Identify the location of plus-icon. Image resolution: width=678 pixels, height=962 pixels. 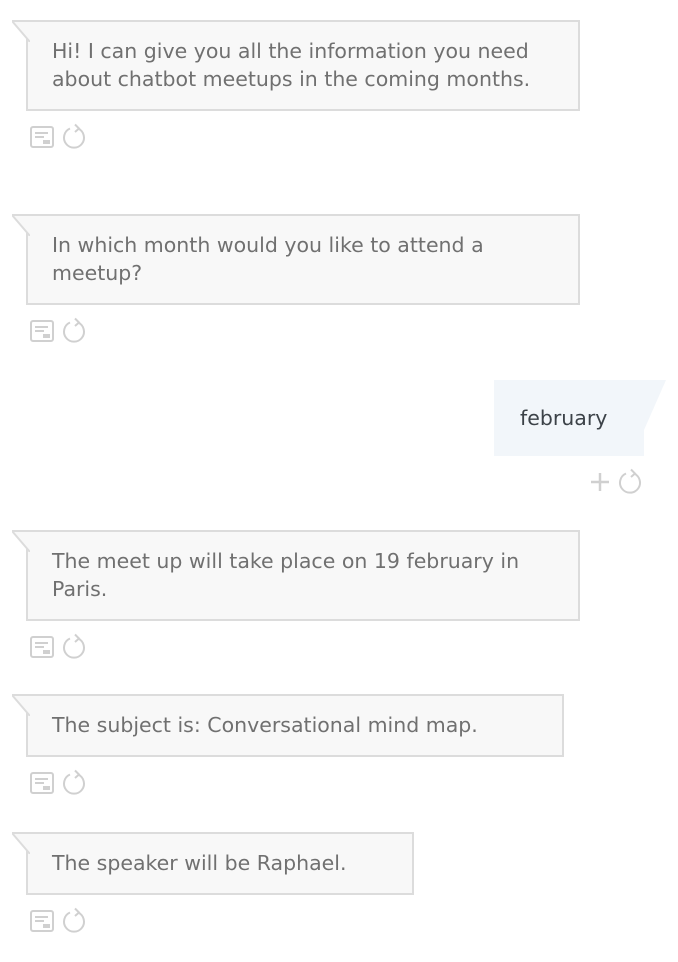
(600, 482).